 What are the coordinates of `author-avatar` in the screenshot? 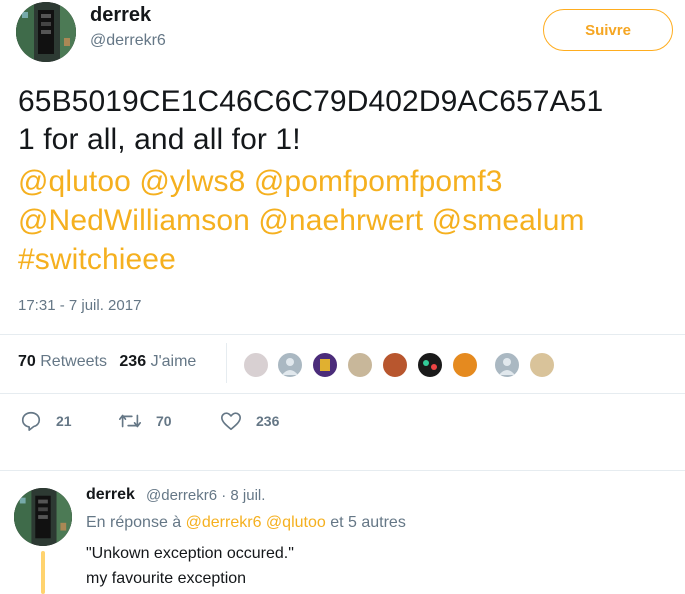 It's located at (46, 32).